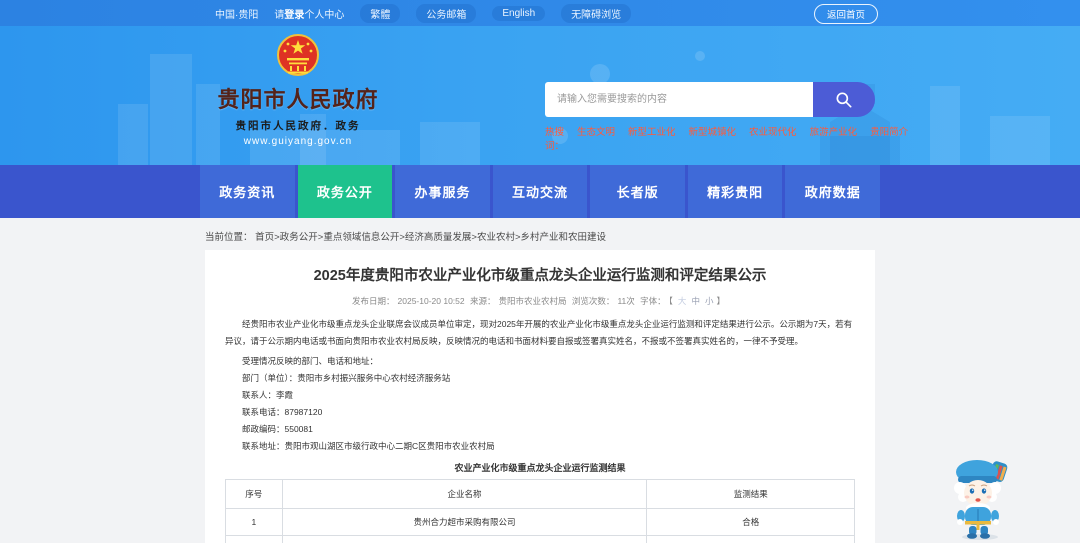 This screenshot has width=1080, height=543. Describe the element at coordinates (346, 378) in the screenshot. I see `article-paragraph: 部门（单位）：贵阳市乡村振兴服务中心农村经济服务站` at that location.